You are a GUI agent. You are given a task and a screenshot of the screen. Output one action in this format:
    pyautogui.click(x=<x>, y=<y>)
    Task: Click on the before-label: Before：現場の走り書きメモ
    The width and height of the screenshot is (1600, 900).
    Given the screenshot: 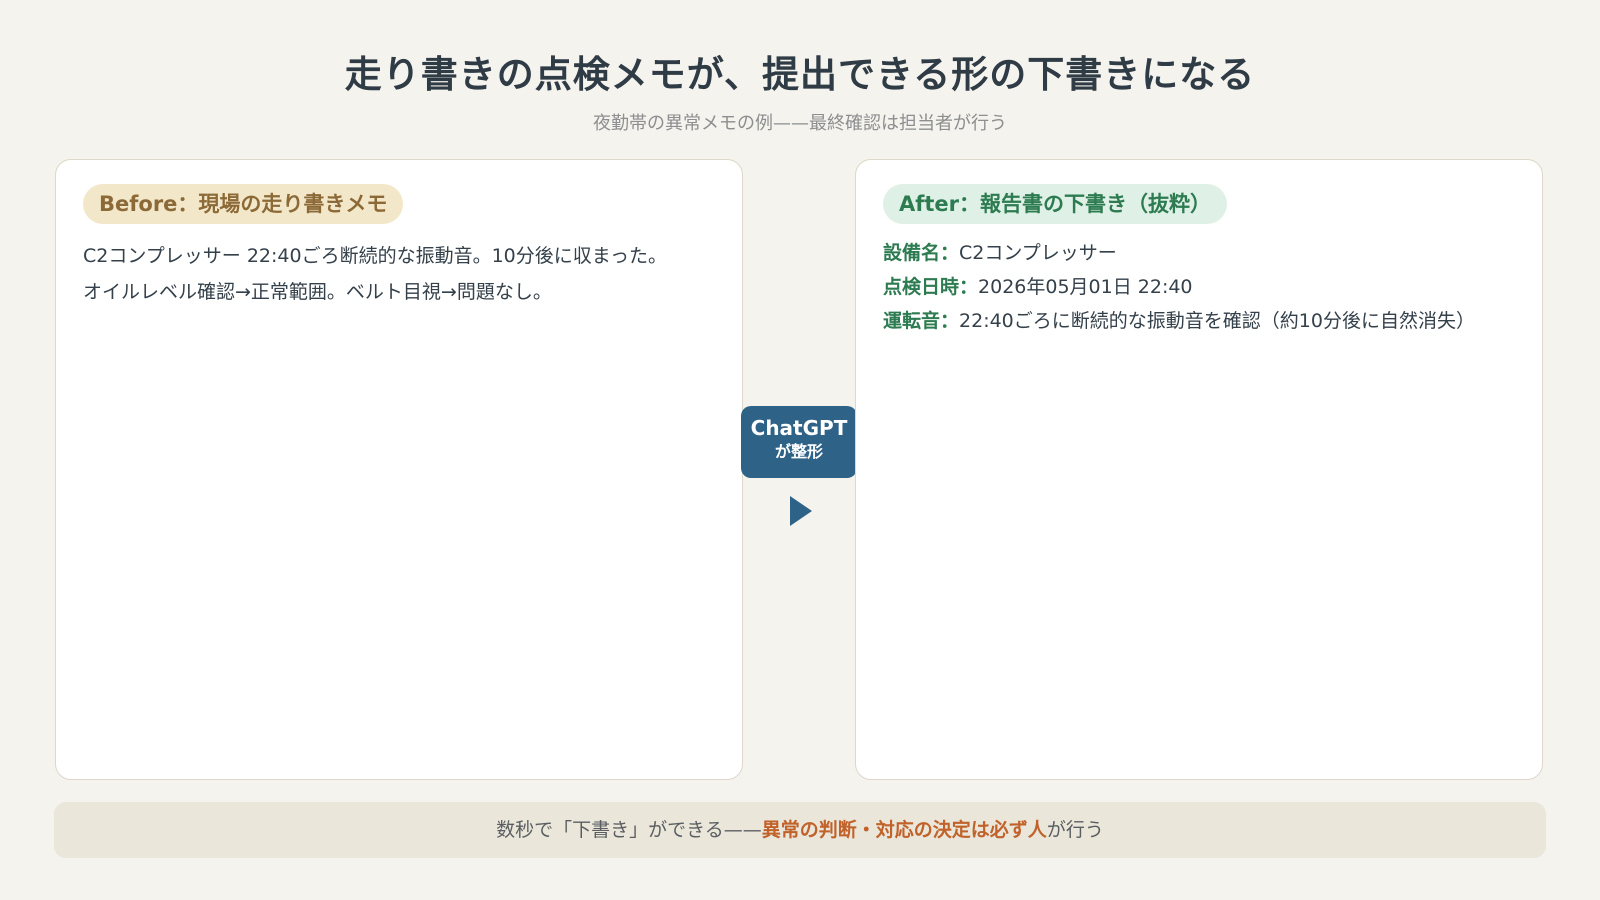 What is the action you would take?
    pyautogui.click(x=243, y=204)
    